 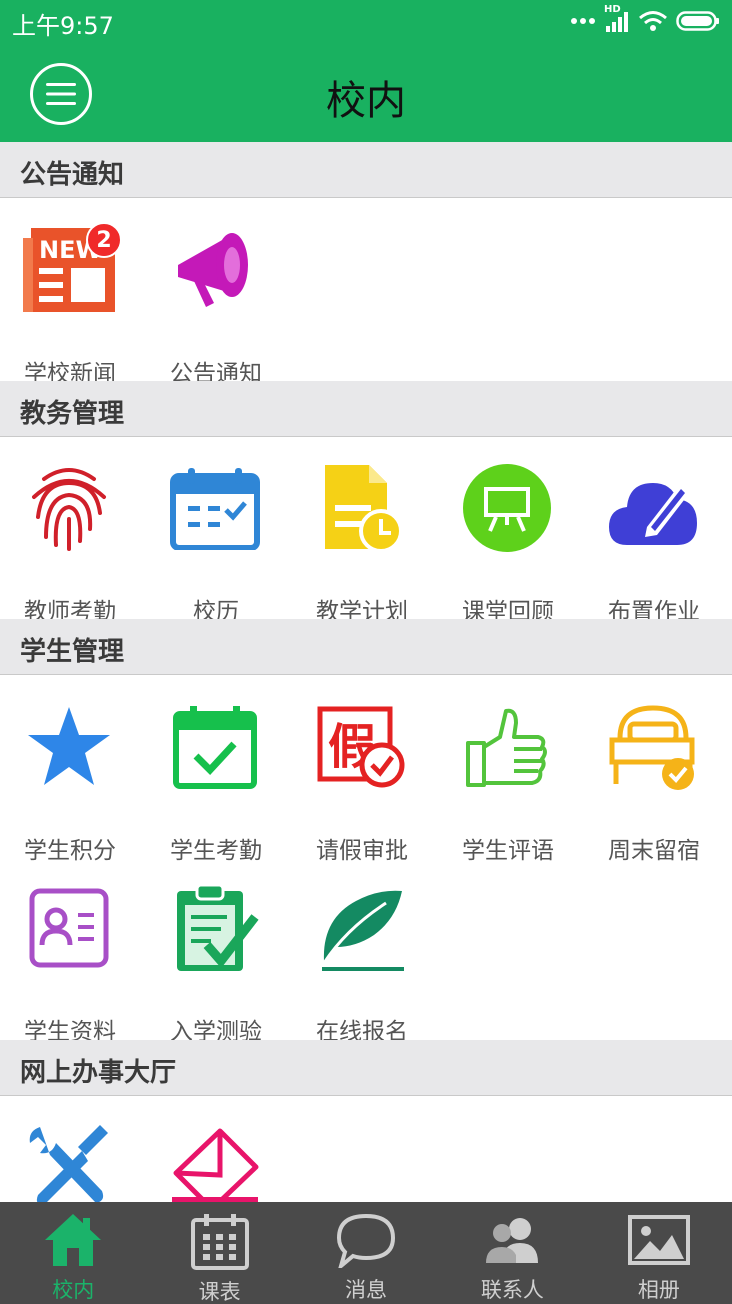 What do you see at coordinates (507, 508) in the screenshot?
I see `board-icon` at bounding box center [507, 508].